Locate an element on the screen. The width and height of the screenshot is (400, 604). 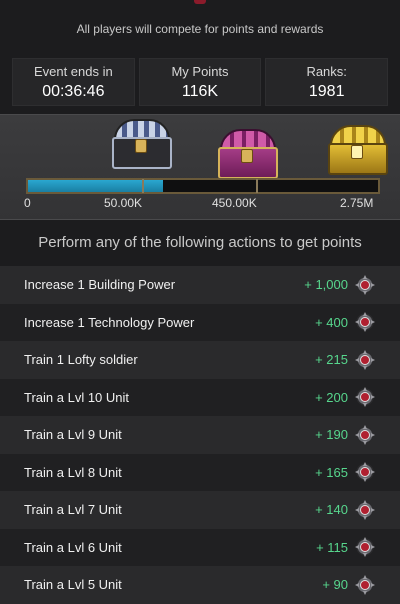
purple-chest-icon is located at coordinates (247, 155).